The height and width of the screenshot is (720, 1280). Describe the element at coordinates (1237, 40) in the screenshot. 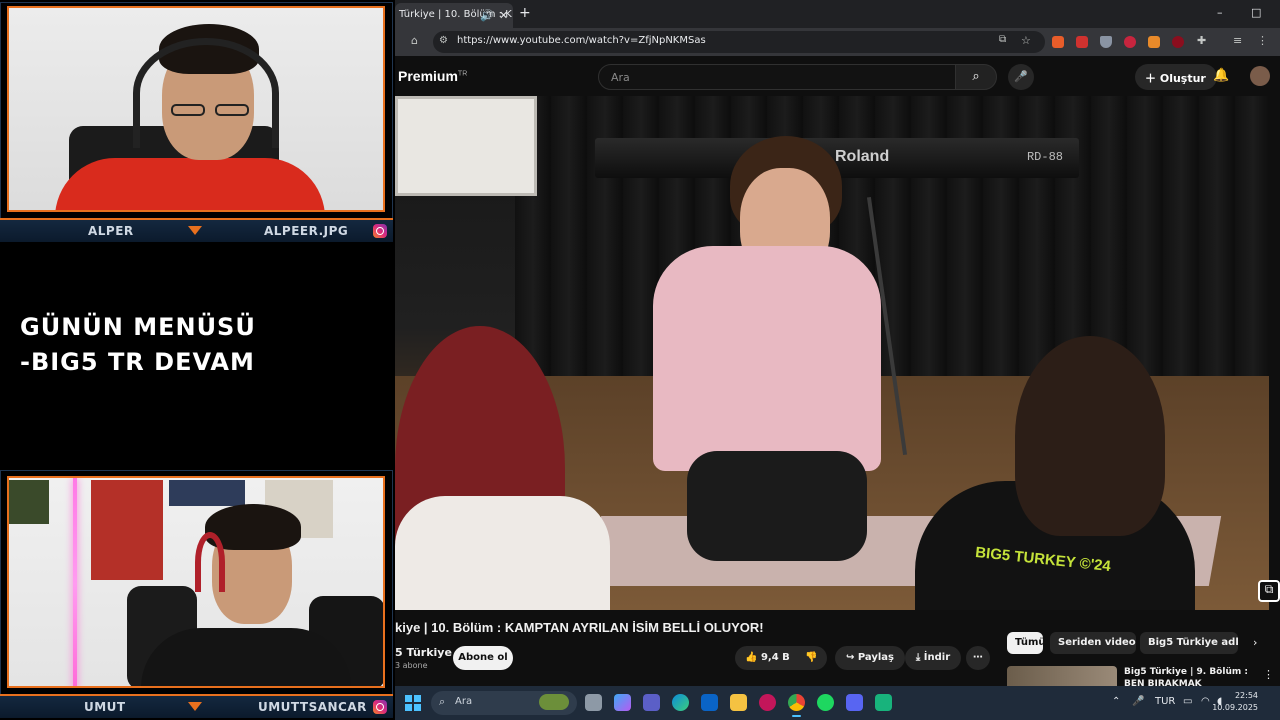

I see `menu-icon: ≡` at that location.